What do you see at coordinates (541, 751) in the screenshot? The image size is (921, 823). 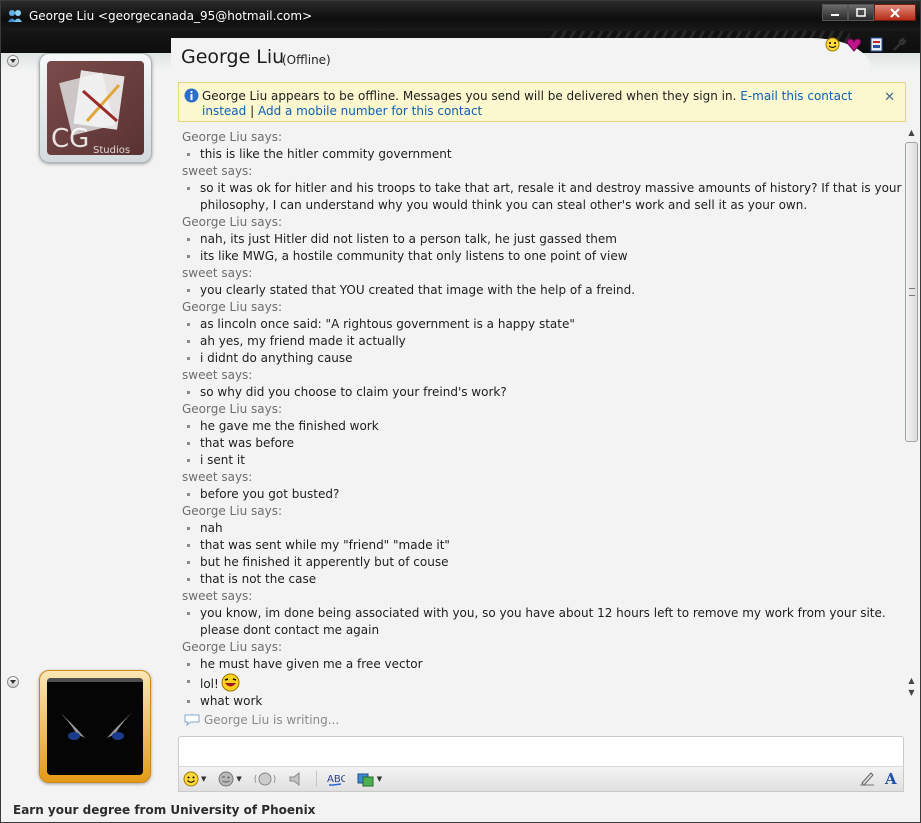 I see `message-input` at bounding box center [541, 751].